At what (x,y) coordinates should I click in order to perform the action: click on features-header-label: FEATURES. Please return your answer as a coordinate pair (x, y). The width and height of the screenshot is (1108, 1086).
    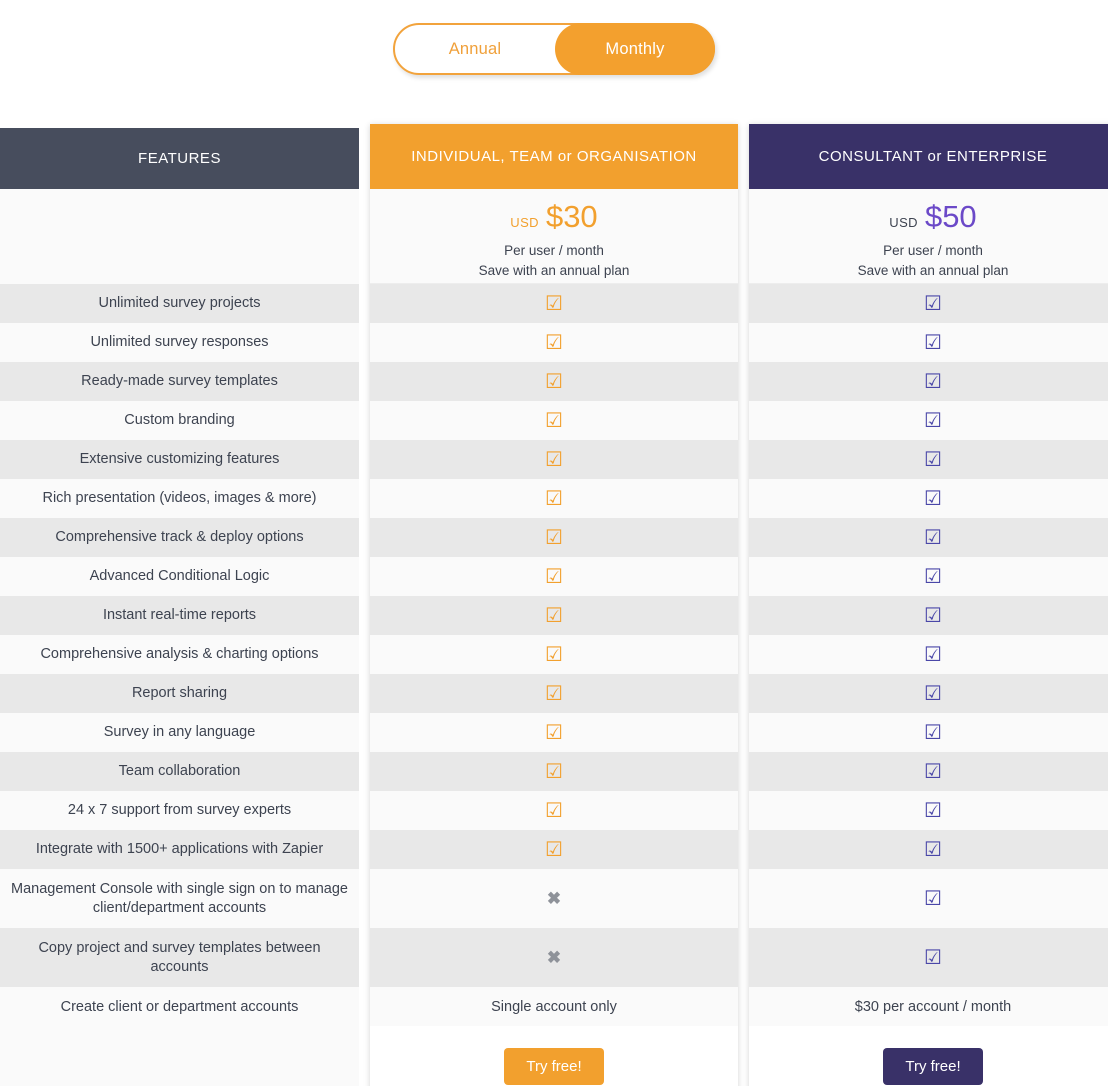
    Looking at the image, I should click on (179, 158).